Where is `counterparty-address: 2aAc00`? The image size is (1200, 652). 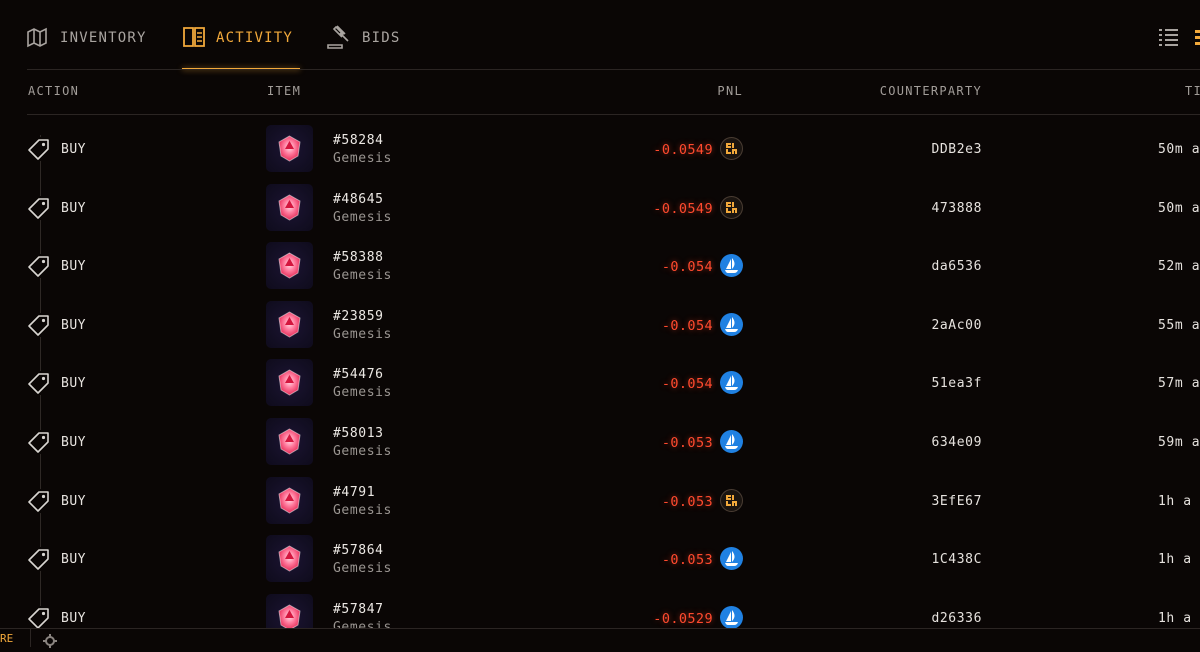
counterparty-address: 2aAc00 is located at coordinates (956, 325).